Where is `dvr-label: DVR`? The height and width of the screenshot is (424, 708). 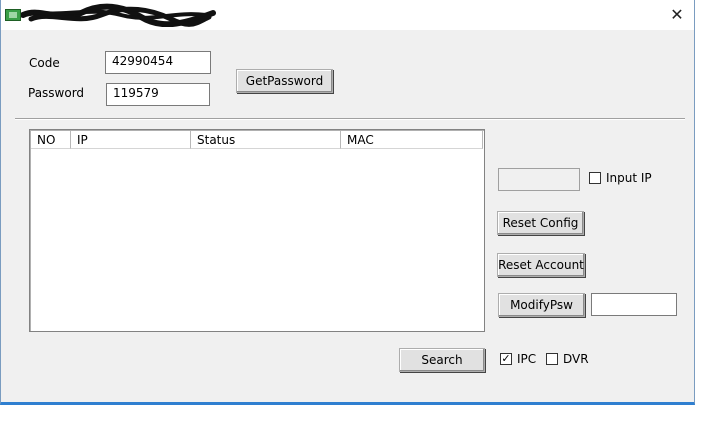 dvr-label: DVR is located at coordinates (576, 359).